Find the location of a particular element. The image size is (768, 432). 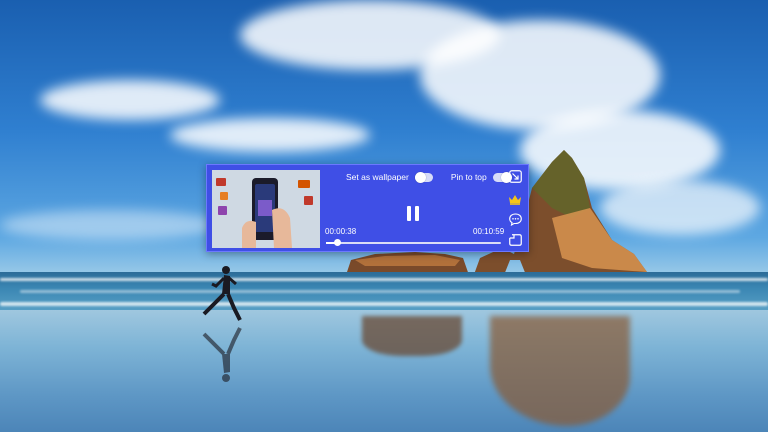

pin-to-top-label: Pin to top is located at coordinates (468, 177).